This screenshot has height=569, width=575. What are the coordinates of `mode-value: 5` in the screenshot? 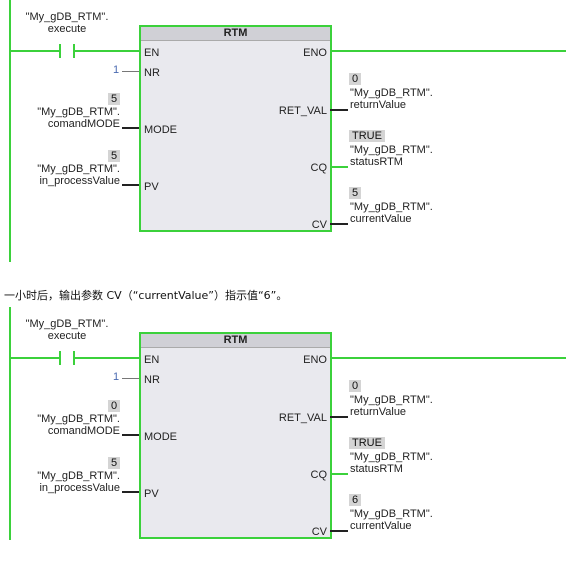 It's located at (114, 99).